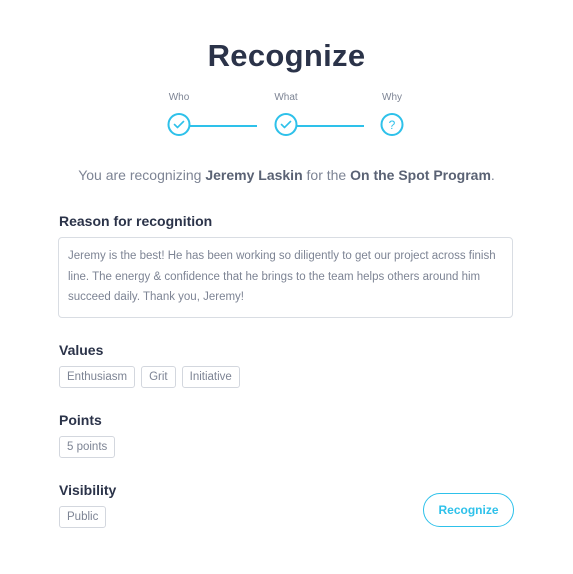 The width and height of the screenshot is (573, 574). I want to click on value-chip-initiative: Initiative, so click(210, 377).